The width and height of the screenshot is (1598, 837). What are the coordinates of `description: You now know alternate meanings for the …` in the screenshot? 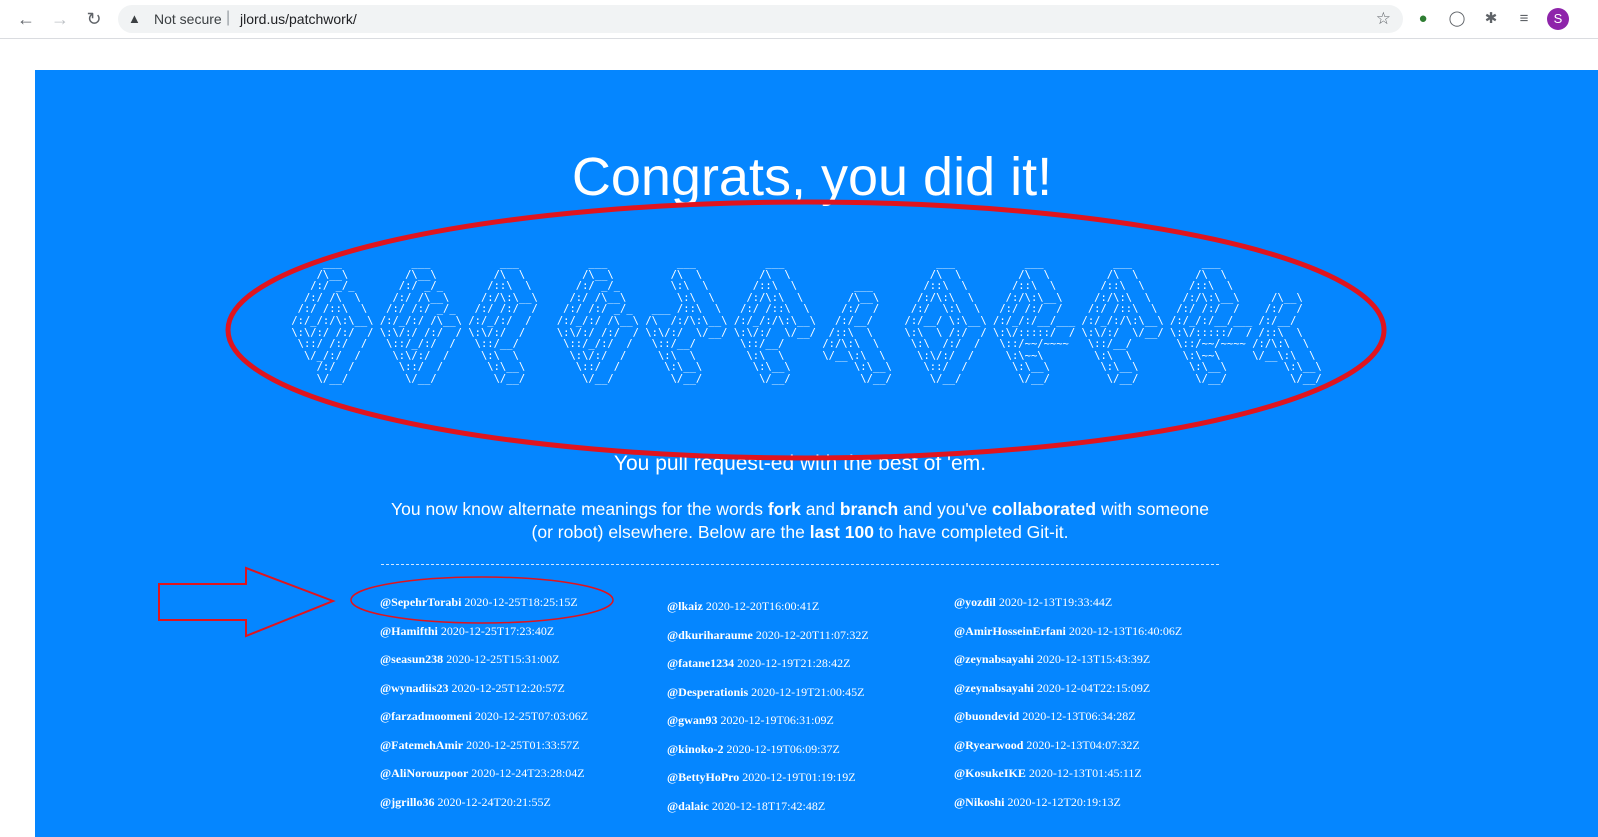 It's located at (800, 521).